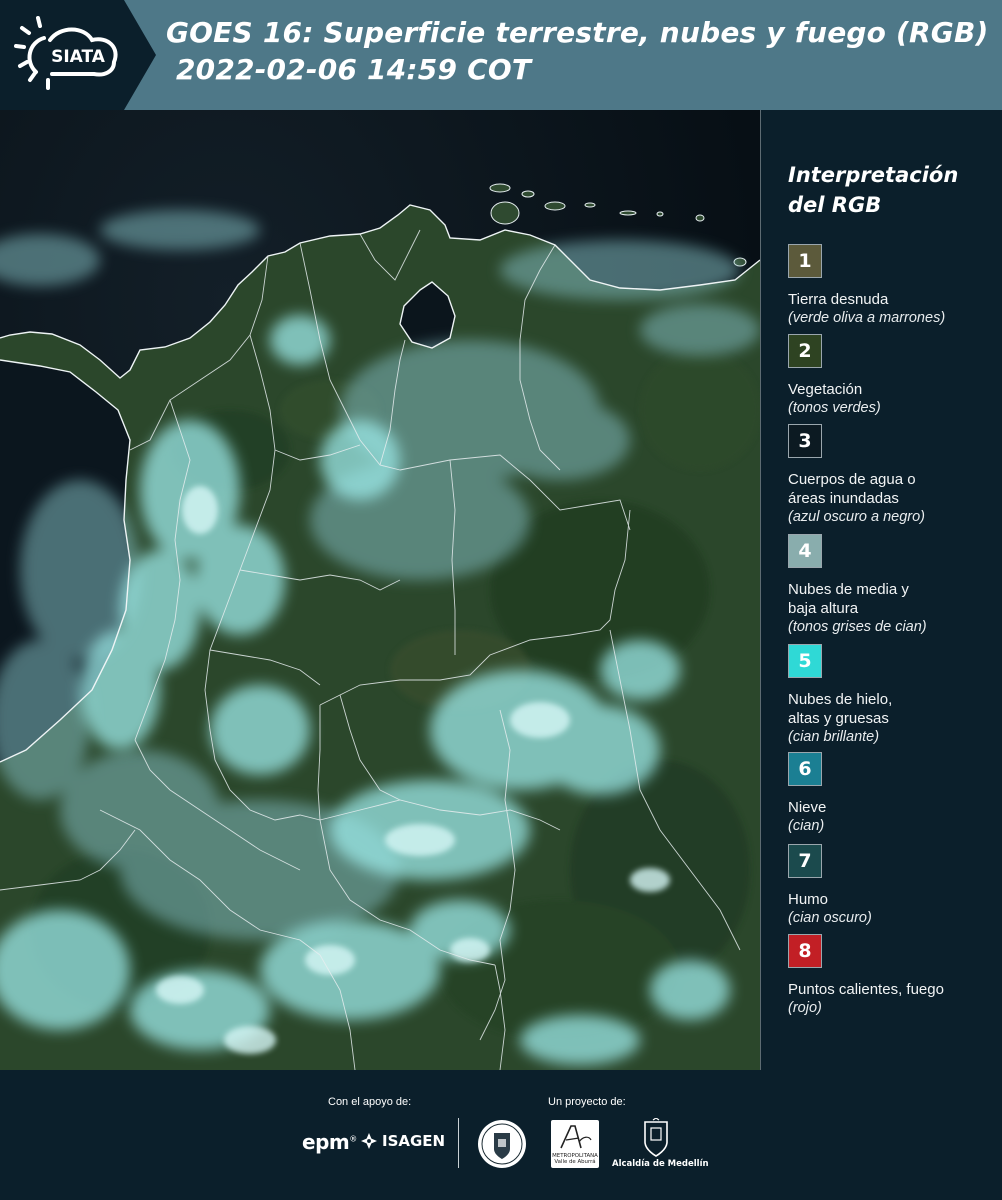 The height and width of the screenshot is (1200, 1002). What do you see at coordinates (834, 737) in the screenshot?
I see `legend-item-note: (cian brillante)` at bounding box center [834, 737].